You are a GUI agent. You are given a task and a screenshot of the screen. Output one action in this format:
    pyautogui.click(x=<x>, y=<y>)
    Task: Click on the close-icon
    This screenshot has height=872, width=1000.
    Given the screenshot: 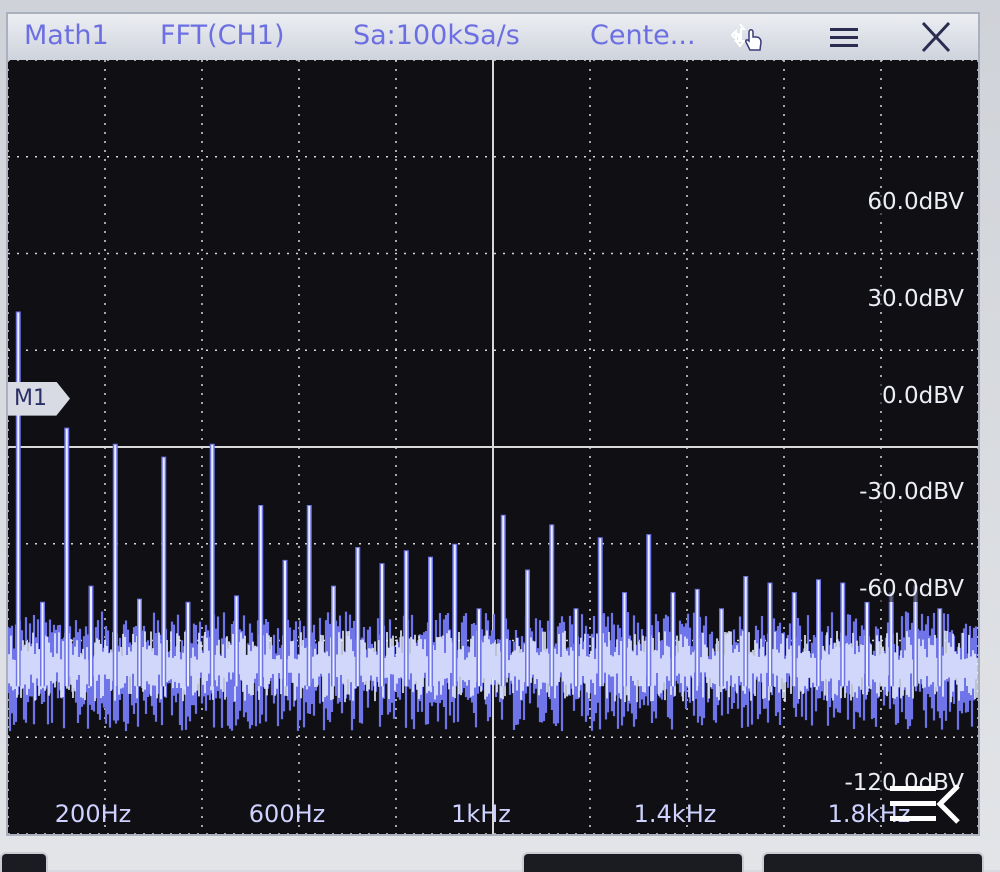 What is the action you would take?
    pyautogui.click(x=936, y=37)
    